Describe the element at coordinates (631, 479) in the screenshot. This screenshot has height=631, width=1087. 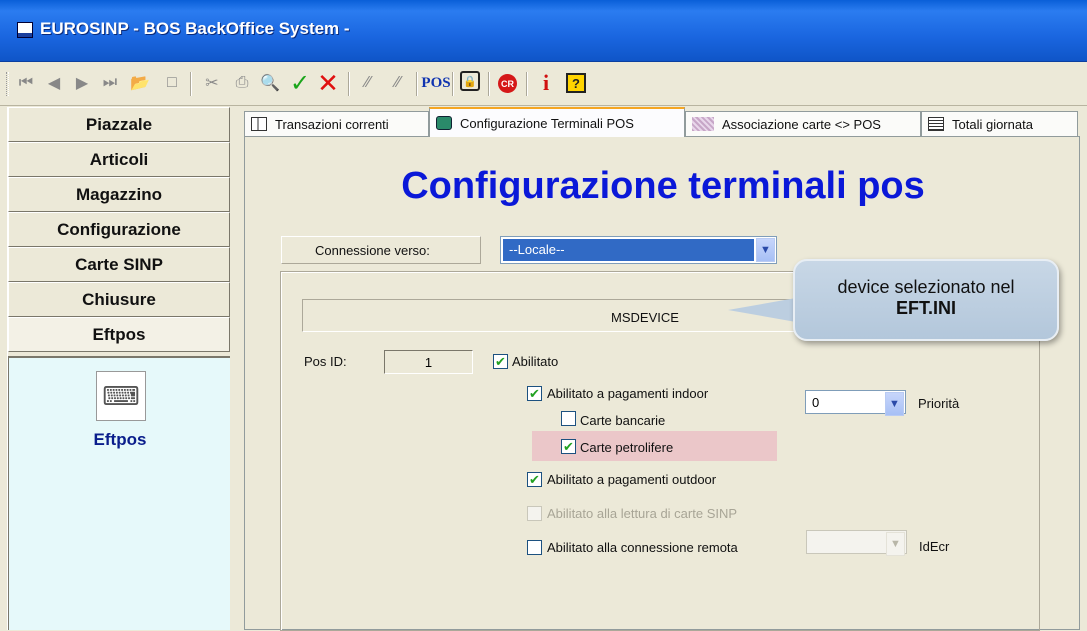
I see `outdoor-label: Abilitato a pagamenti outdoor` at that location.